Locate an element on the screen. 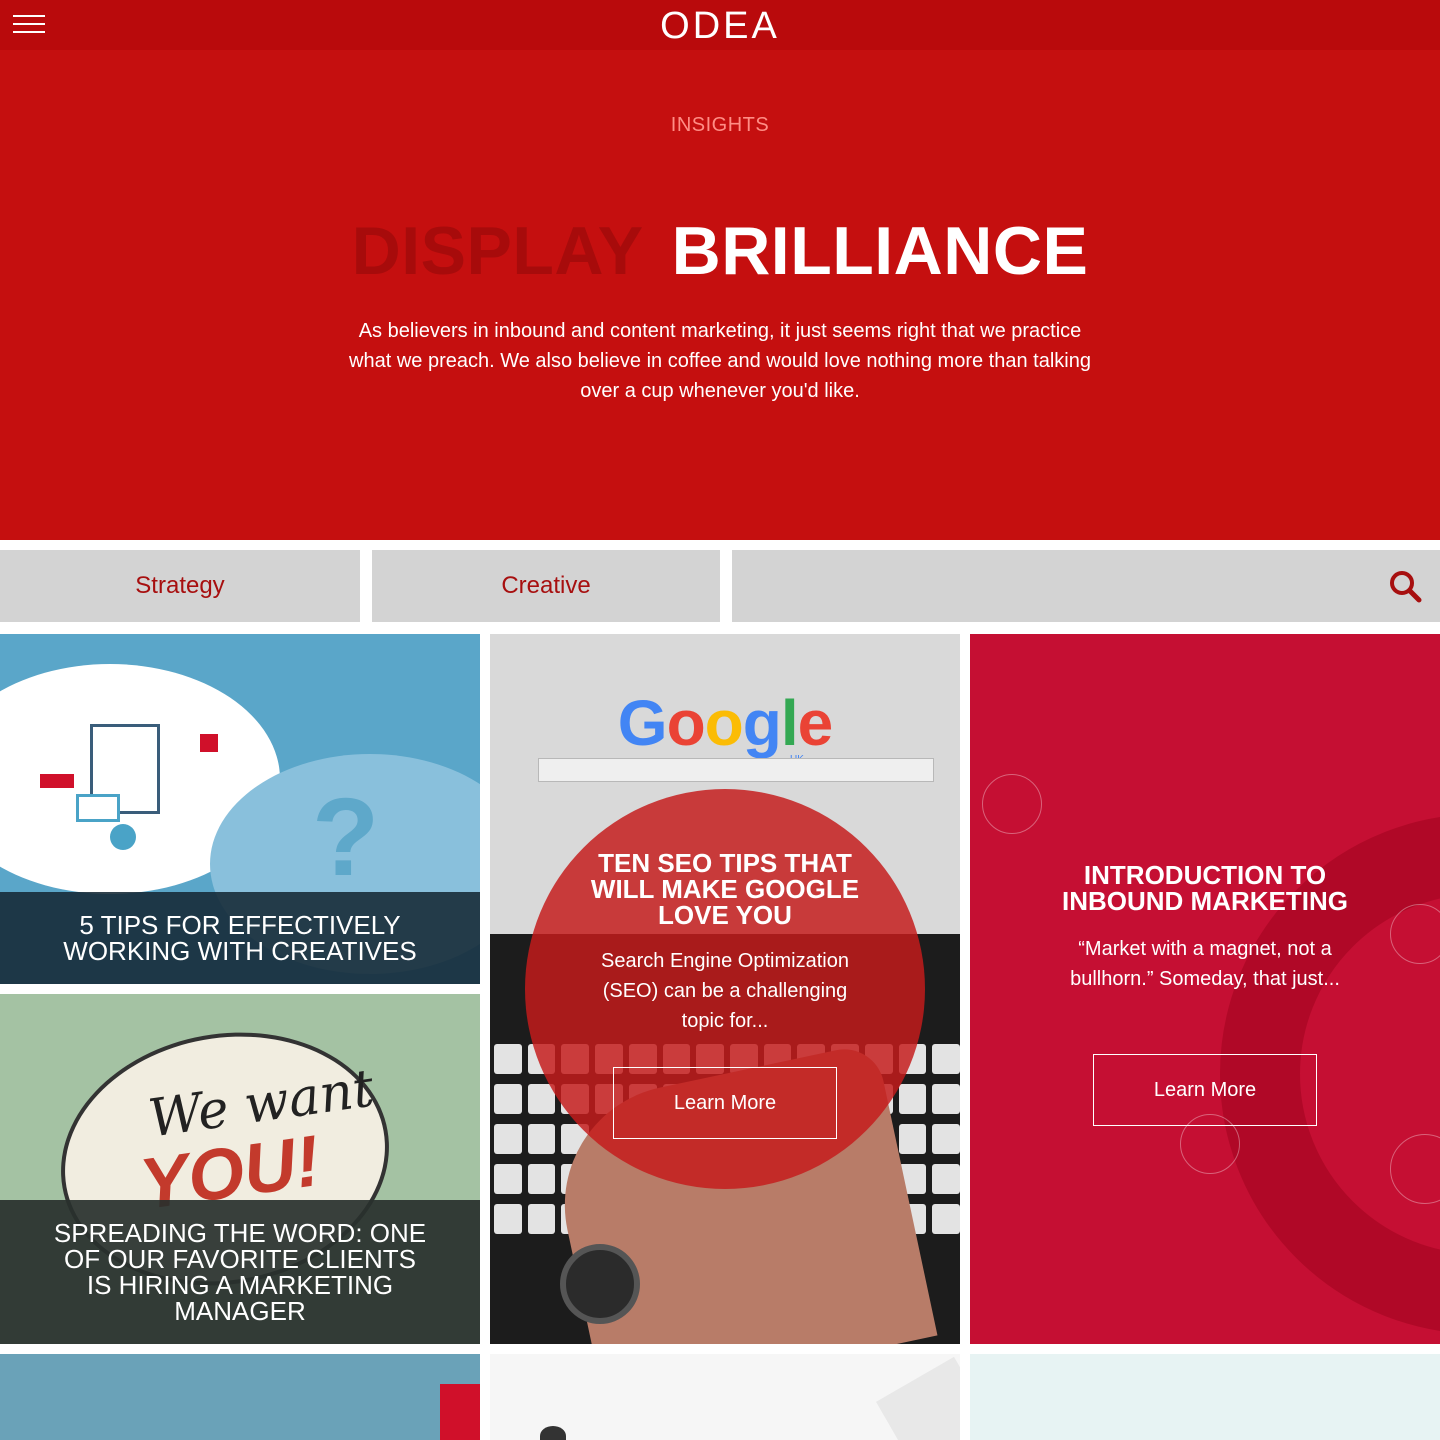 The image size is (1440, 1440). google-logo-letter: e is located at coordinates (815, 723).